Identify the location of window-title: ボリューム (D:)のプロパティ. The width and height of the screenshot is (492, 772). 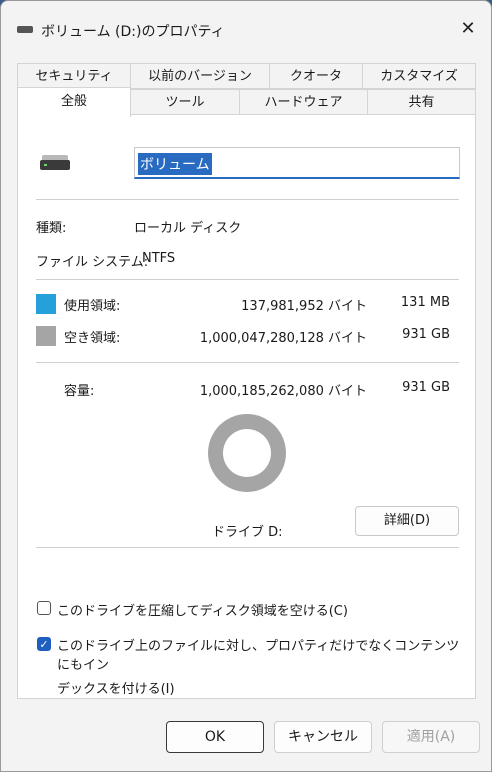
(133, 32).